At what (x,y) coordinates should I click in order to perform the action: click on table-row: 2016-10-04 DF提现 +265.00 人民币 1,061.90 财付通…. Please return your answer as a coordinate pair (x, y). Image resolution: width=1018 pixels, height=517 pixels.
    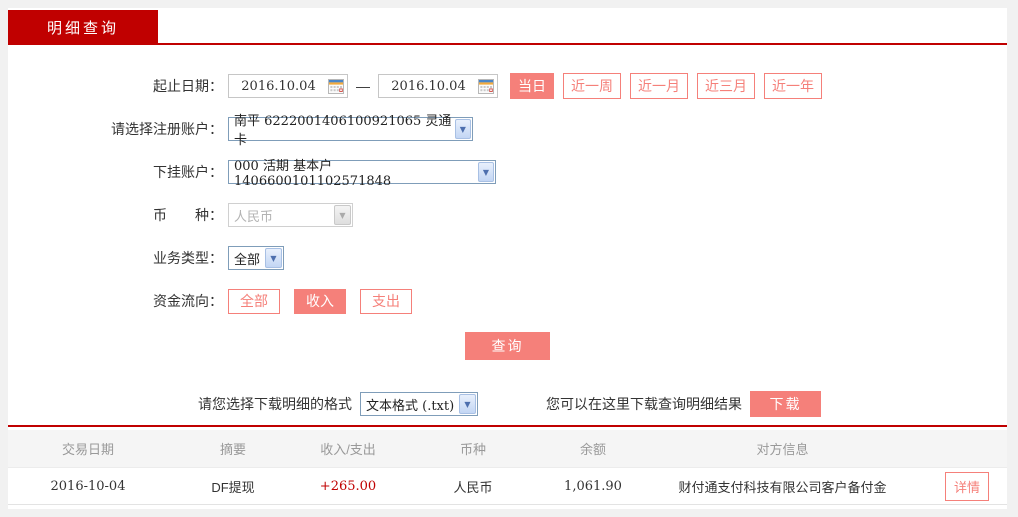
    Looking at the image, I should click on (507, 486).